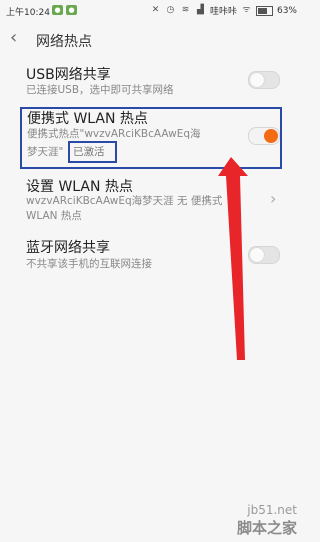  I want to click on watermark-site: jb51.net, so click(272, 510).